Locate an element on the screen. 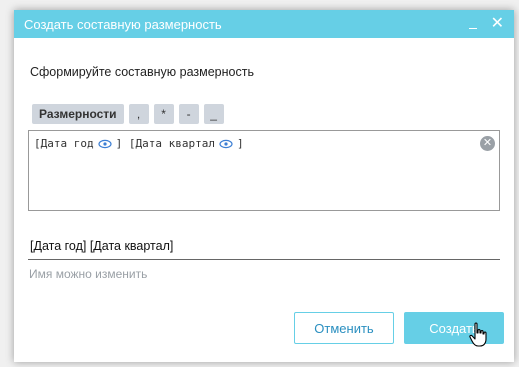 This screenshot has width=519, height=367. asterisk-token-button: * is located at coordinates (163, 114).